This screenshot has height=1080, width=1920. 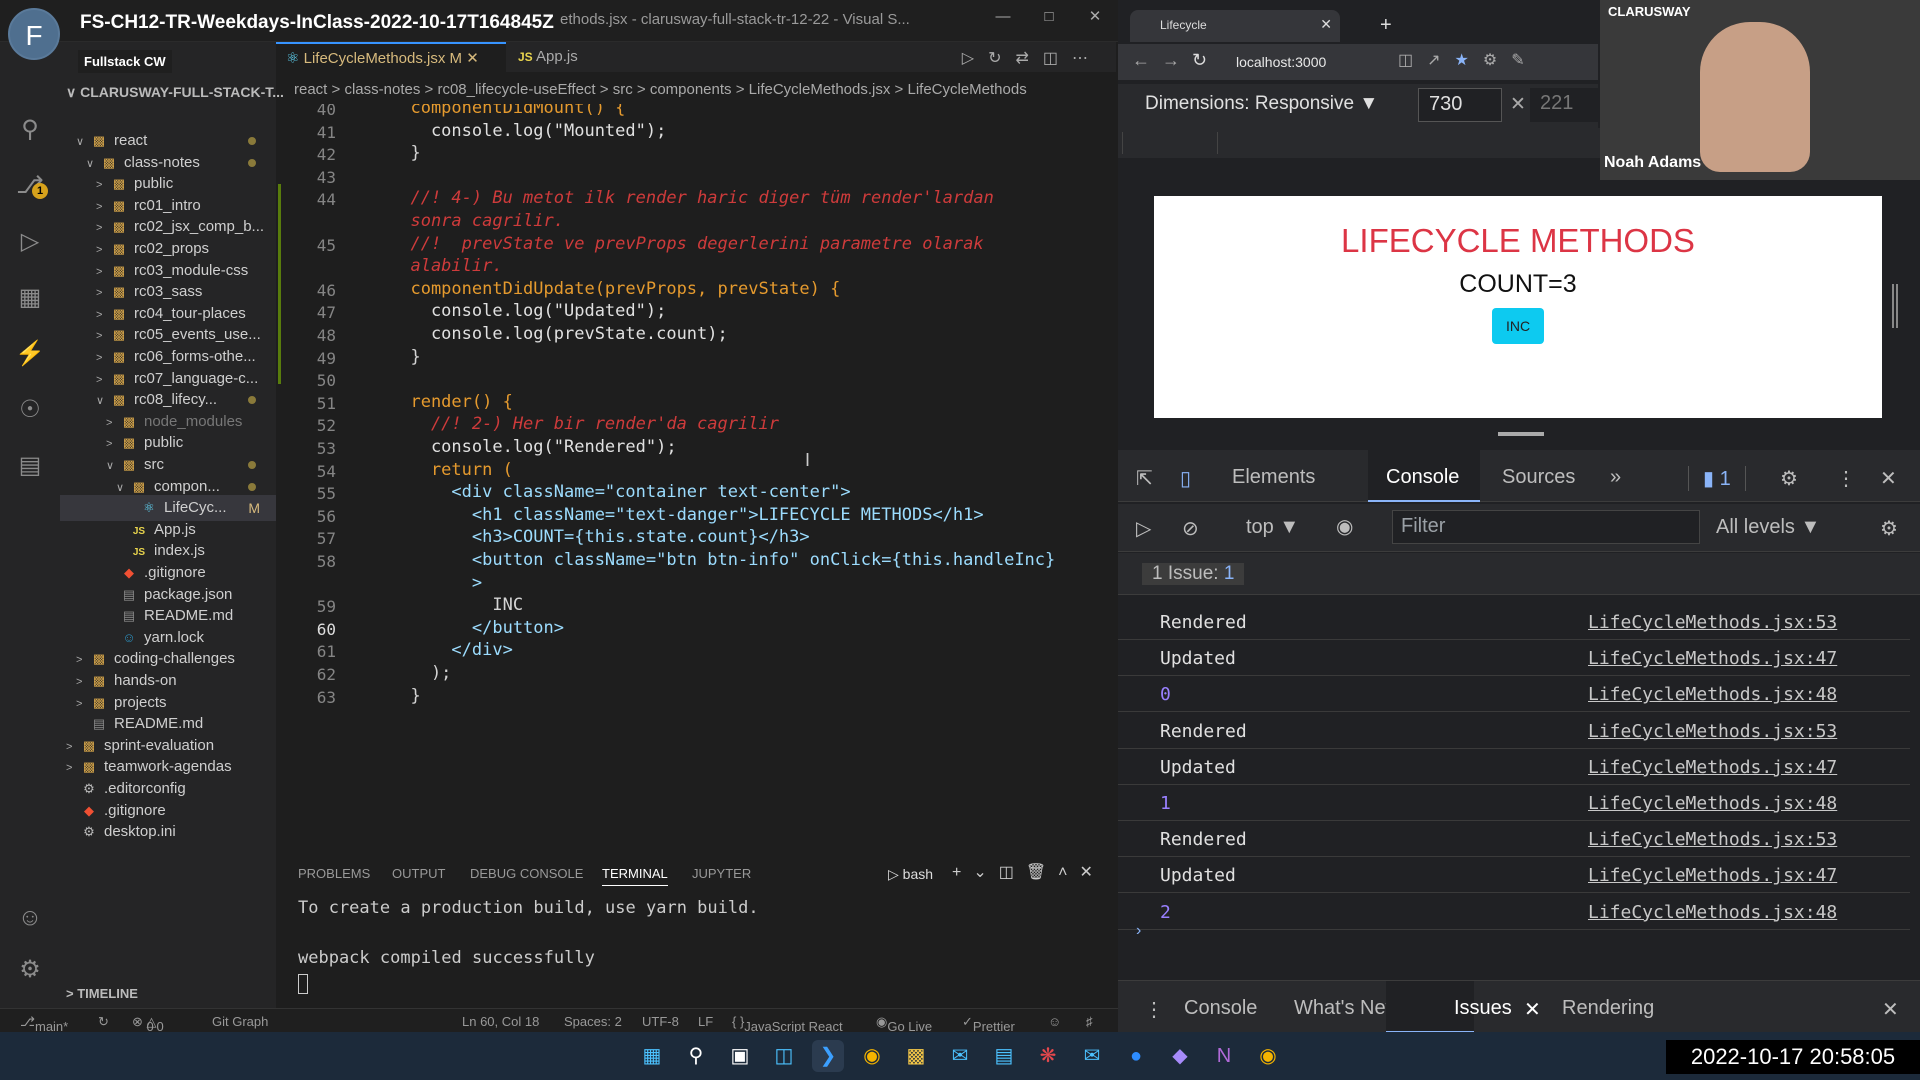 What do you see at coordinates (904, 1024) in the screenshot?
I see `go-live-status: ◉ Go Live` at bounding box center [904, 1024].